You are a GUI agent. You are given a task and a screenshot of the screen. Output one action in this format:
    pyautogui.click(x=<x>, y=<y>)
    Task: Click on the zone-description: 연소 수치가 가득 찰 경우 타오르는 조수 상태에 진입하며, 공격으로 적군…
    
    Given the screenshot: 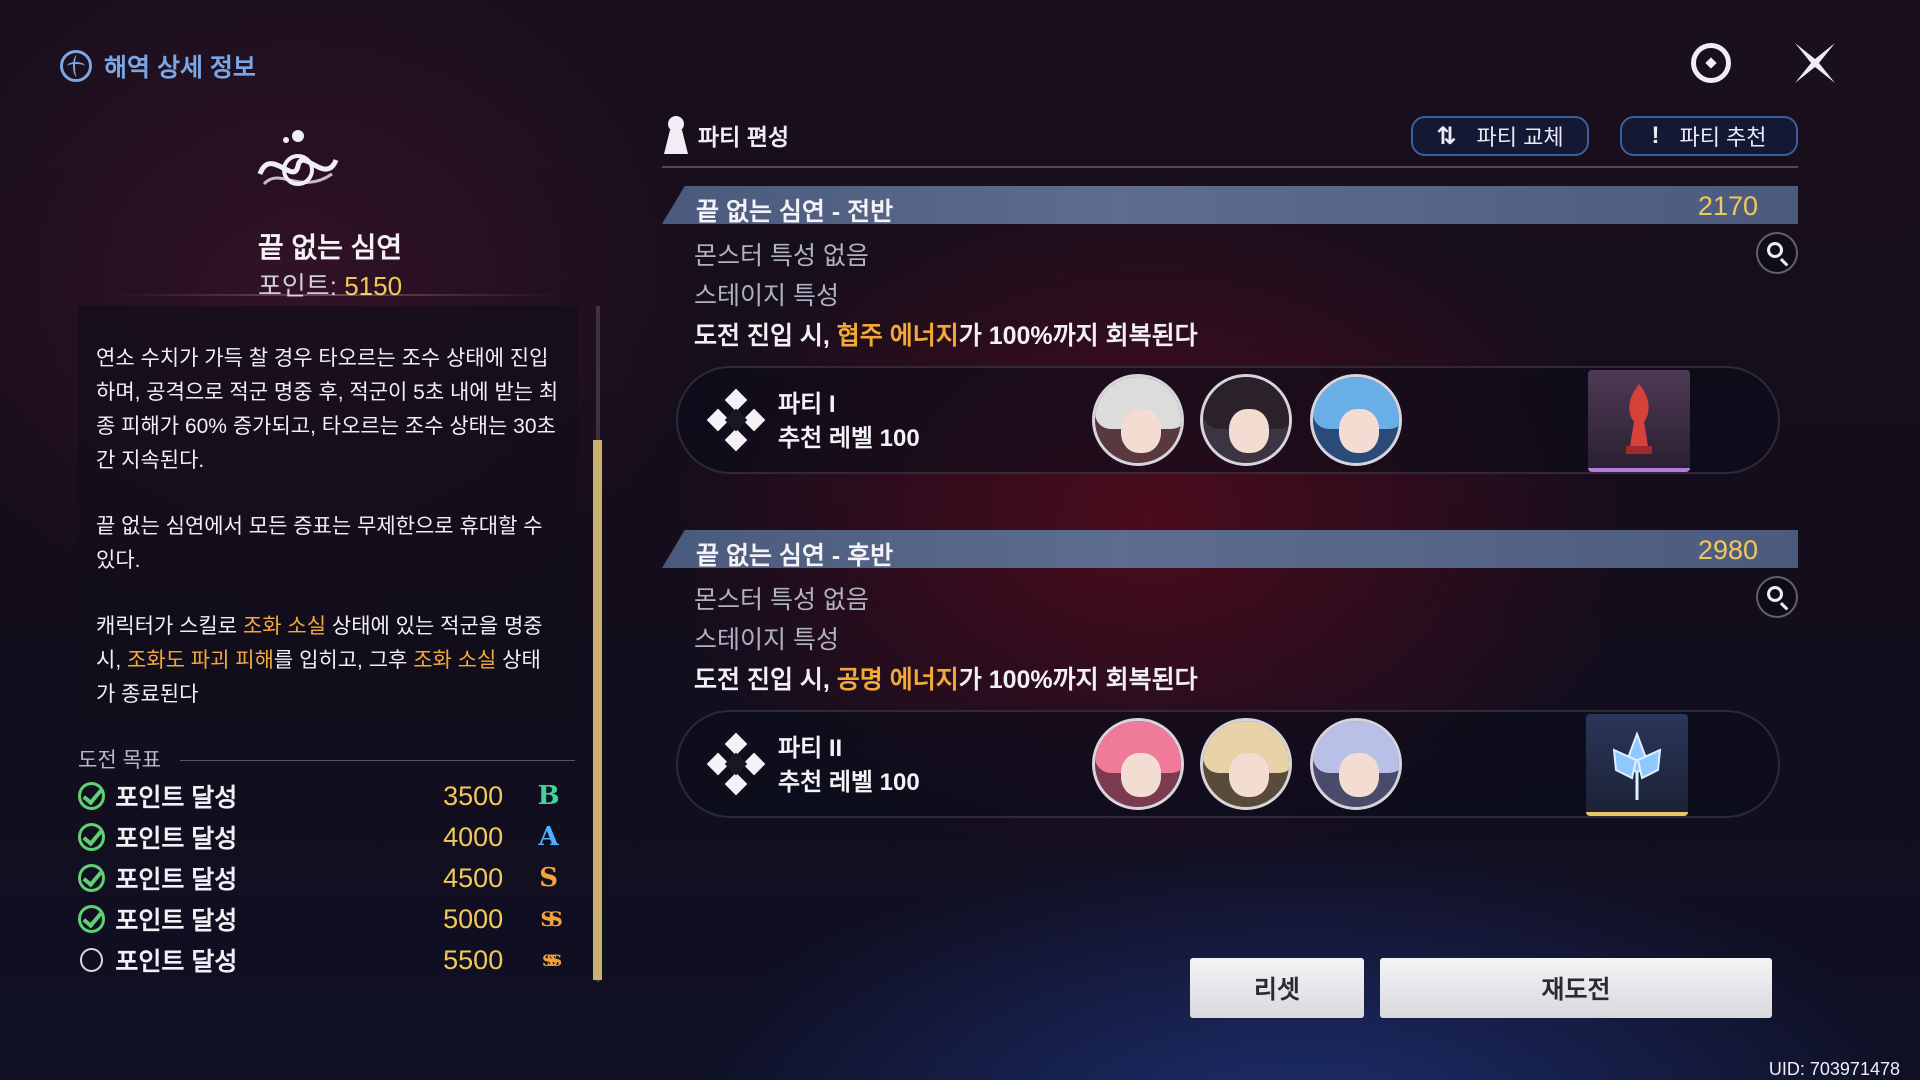 What is the action you would take?
    pyautogui.click(x=328, y=513)
    